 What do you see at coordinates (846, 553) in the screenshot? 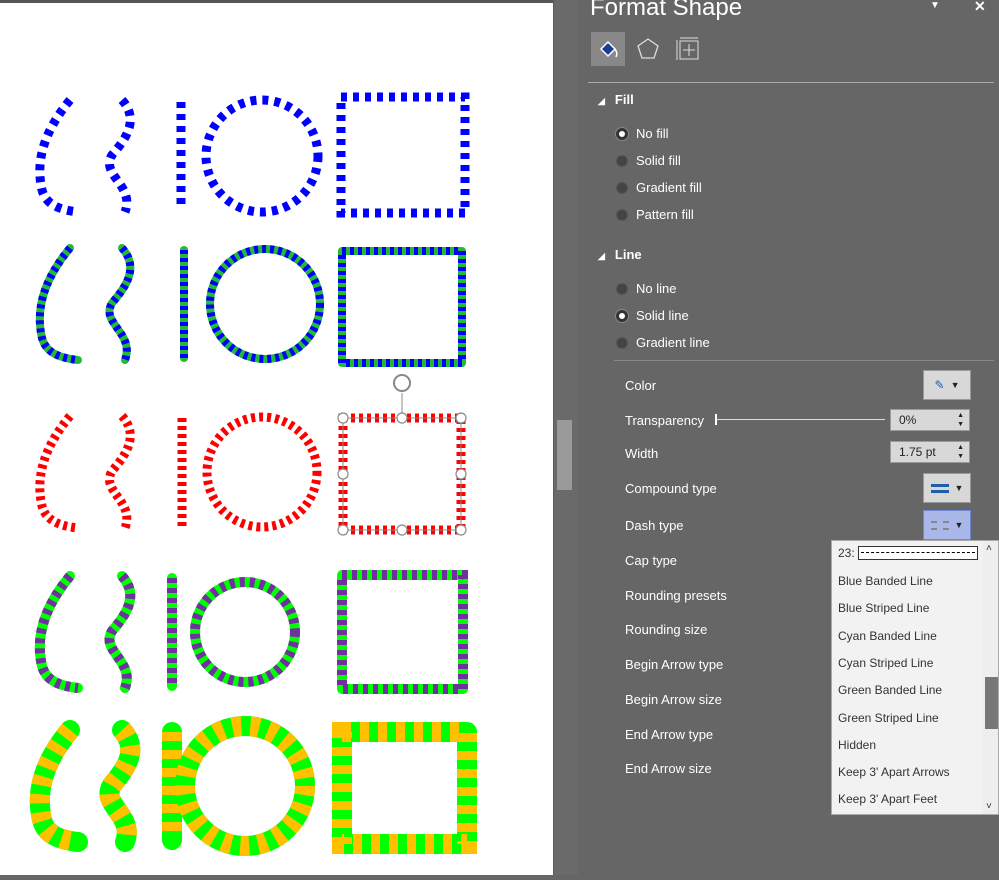
I see `current-dash-label: 23:` at bounding box center [846, 553].